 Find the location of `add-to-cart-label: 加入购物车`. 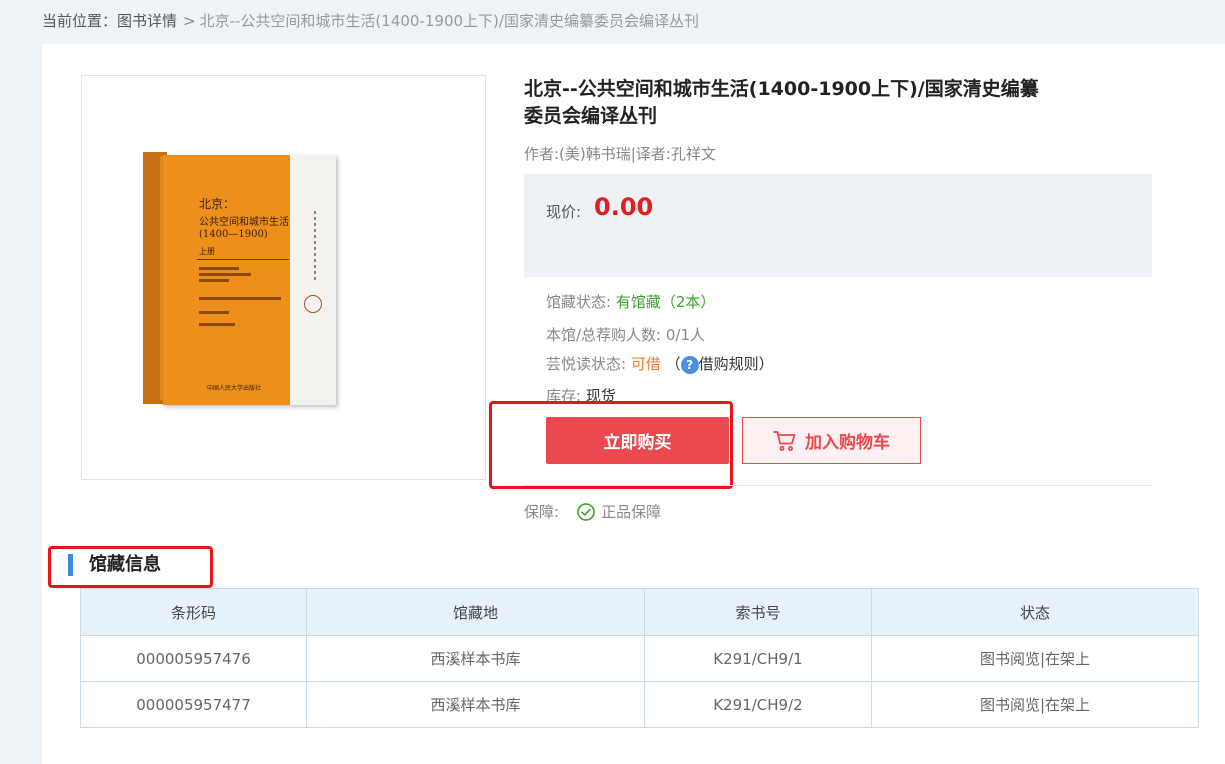

add-to-cart-label: 加入购物车 is located at coordinates (847, 443).